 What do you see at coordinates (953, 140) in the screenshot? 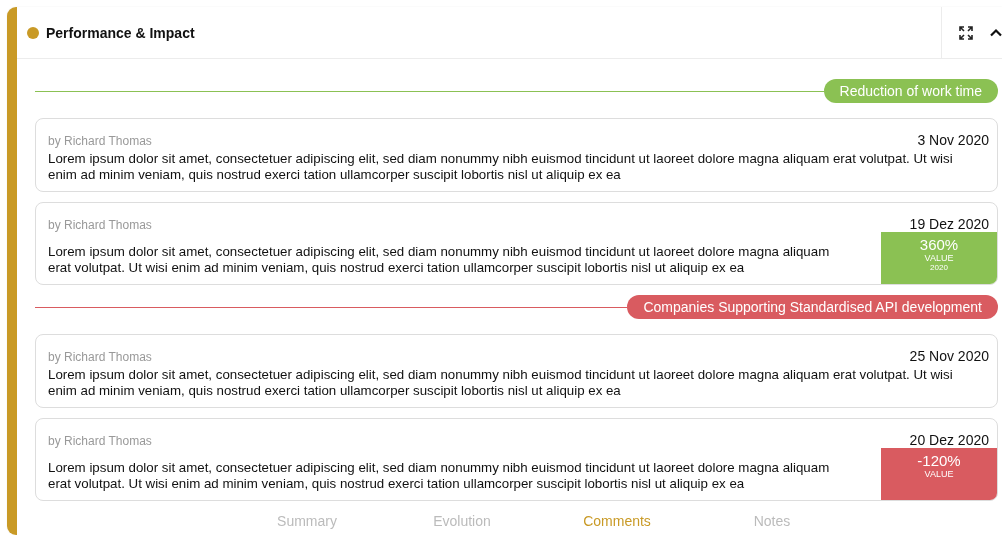
I see `comment-date: 3 Nov 2020` at bounding box center [953, 140].